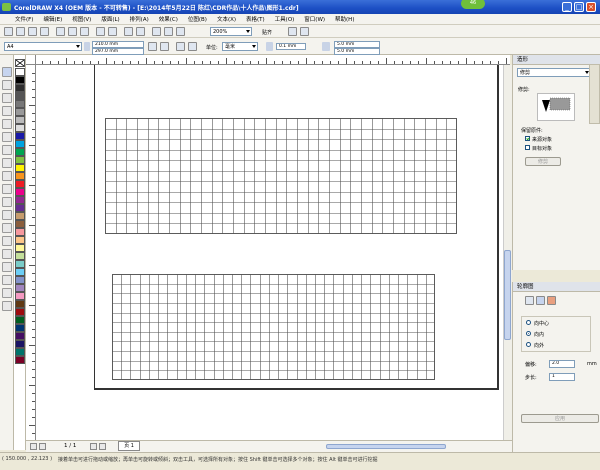  Describe the element at coordinates (7, 124) in the screenshot. I see `freehand-tool-icon` at that location.